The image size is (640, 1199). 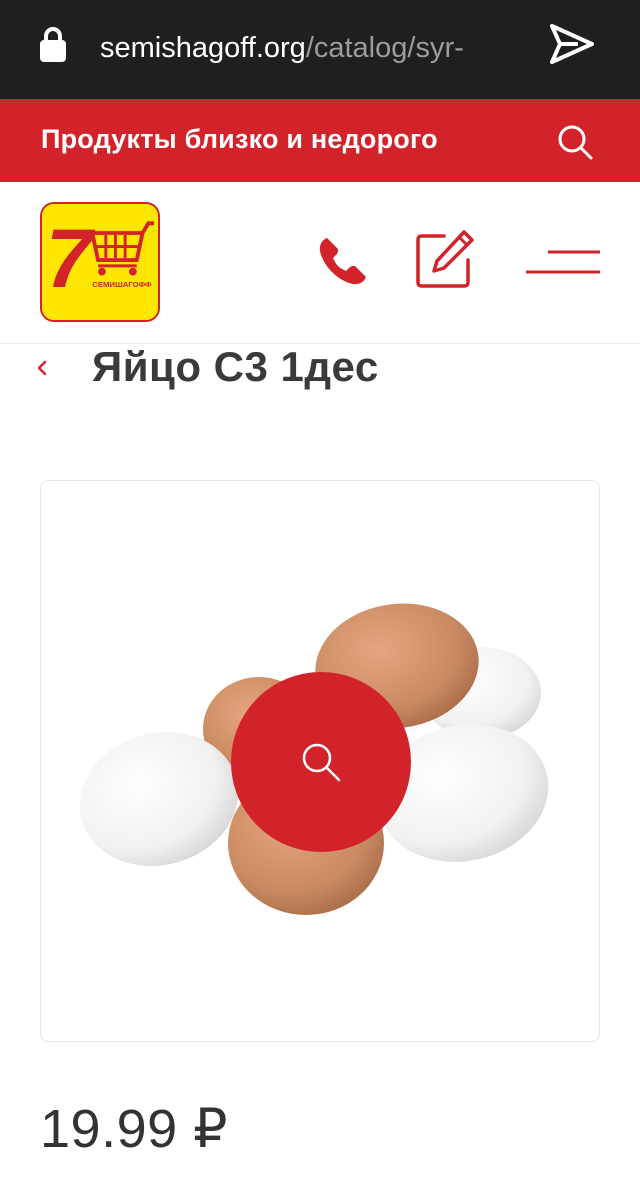 I want to click on url-text: semishagoff.org/catalog/syr-, so click(x=310, y=48).